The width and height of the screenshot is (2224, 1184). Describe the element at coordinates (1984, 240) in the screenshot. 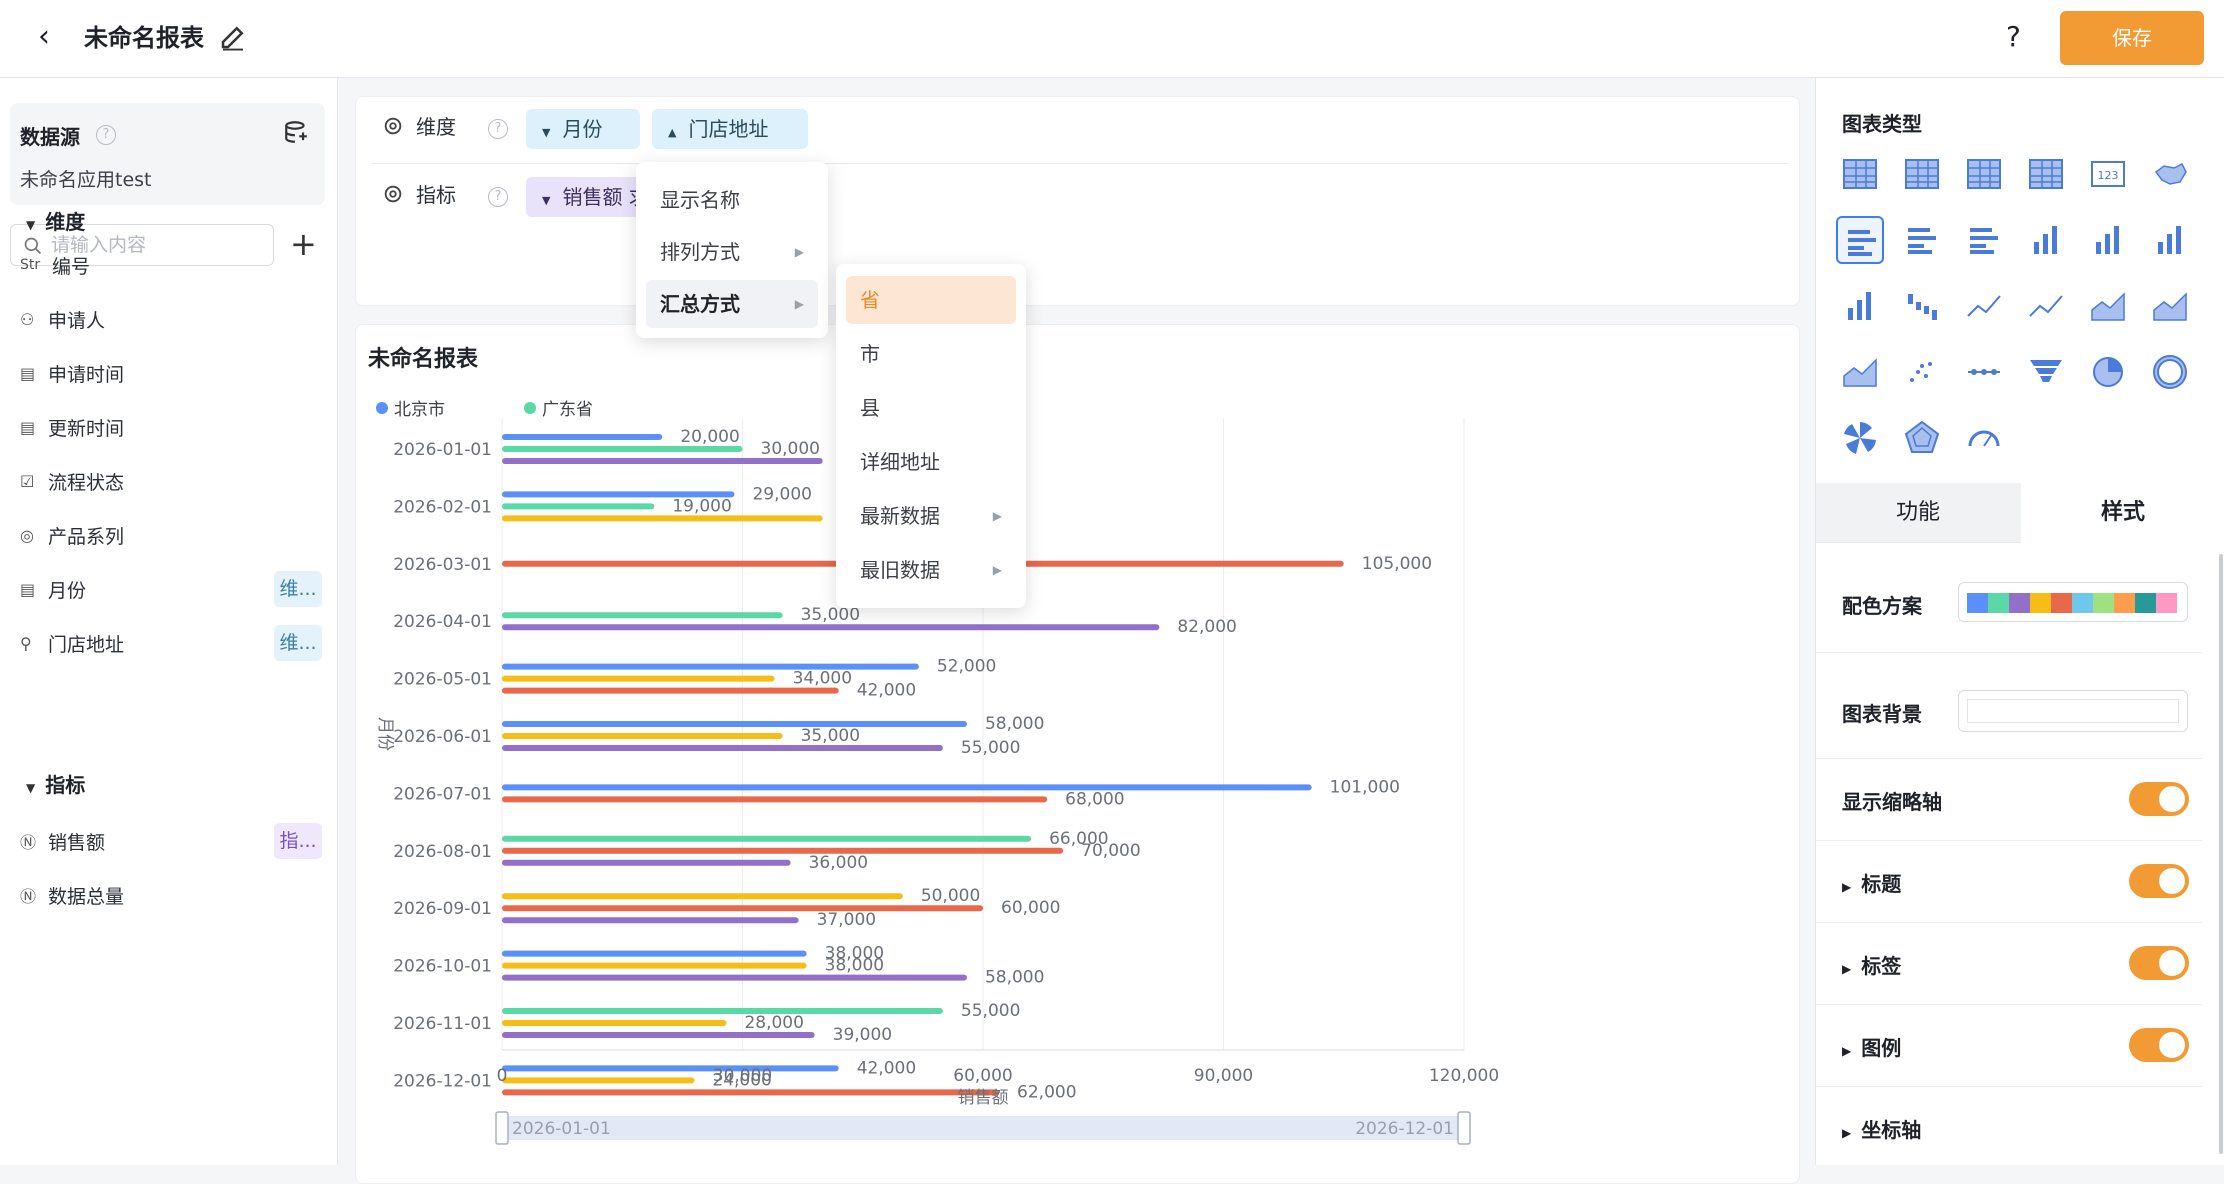

I see `percent-horizontal-bar-icon` at that location.